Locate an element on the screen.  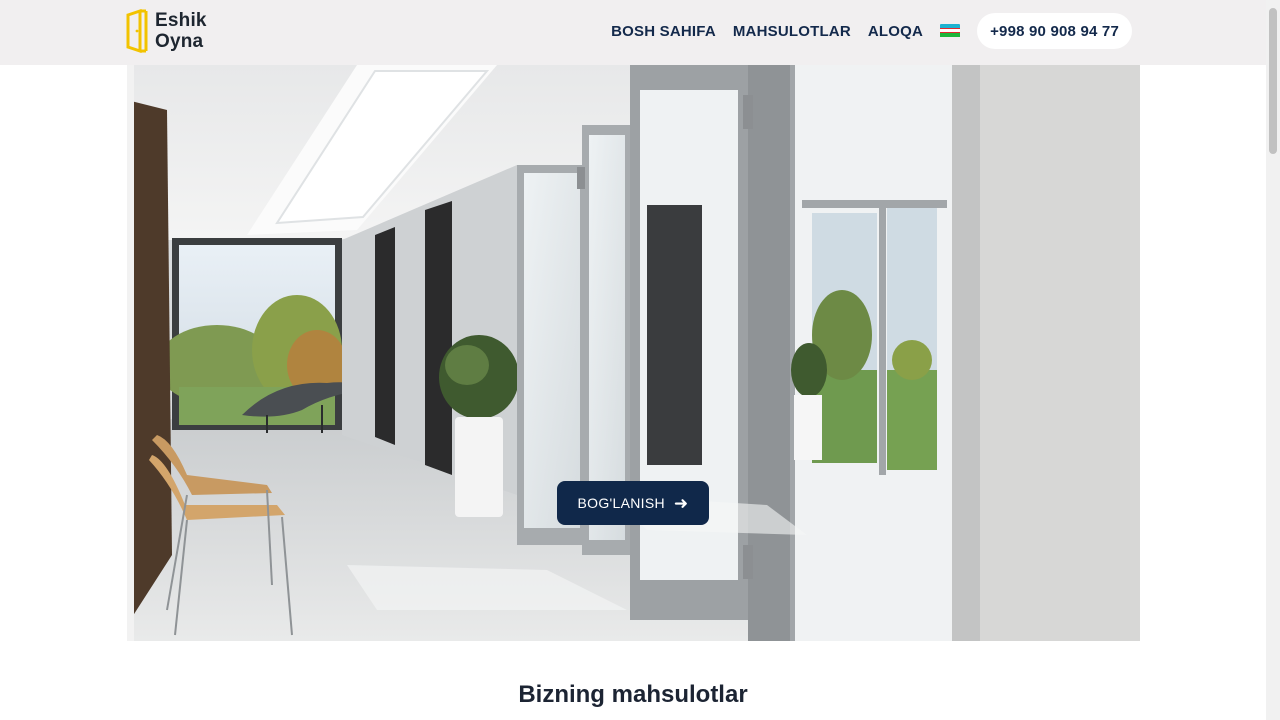
arrow-right-icon: ➜ is located at coordinates (681, 503).